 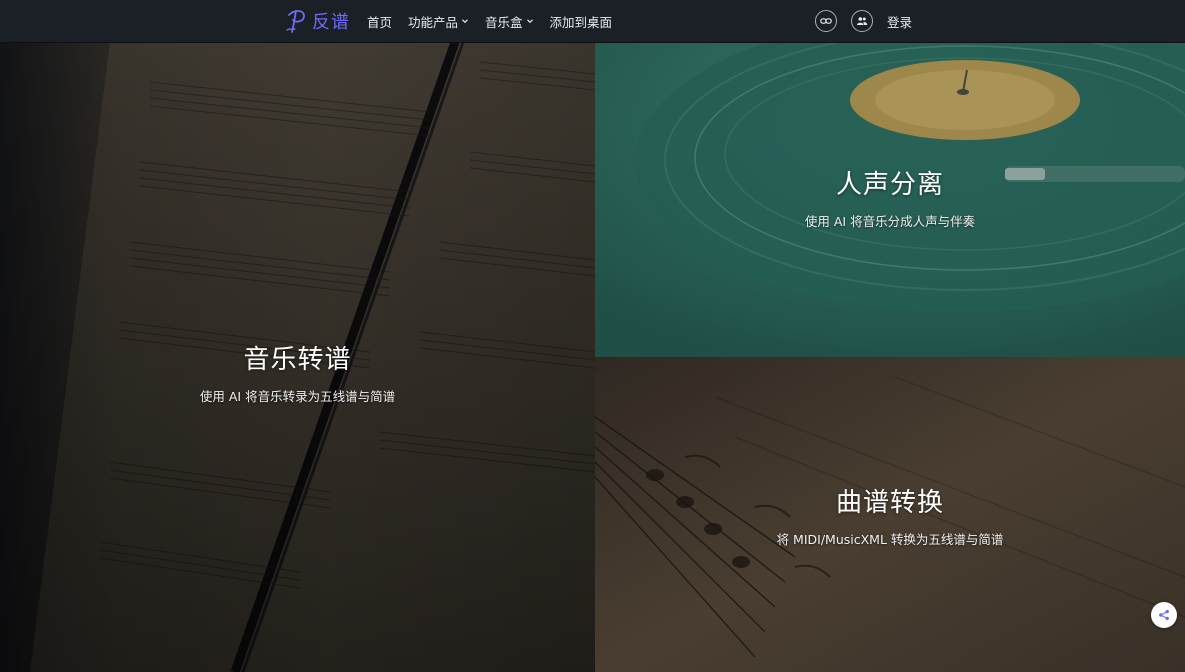 I want to click on share-icon, so click(x=1164, y=615).